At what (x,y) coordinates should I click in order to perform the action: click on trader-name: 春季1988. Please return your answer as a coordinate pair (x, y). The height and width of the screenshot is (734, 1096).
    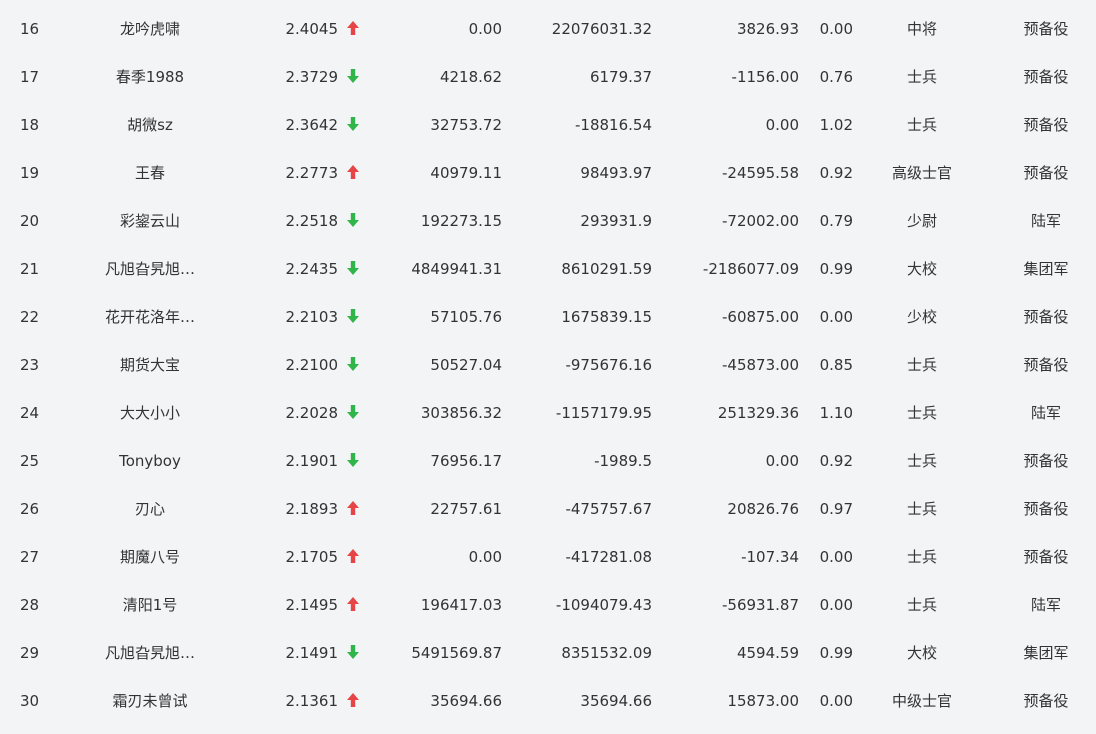
    Looking at the image, I should click on (150, 77).